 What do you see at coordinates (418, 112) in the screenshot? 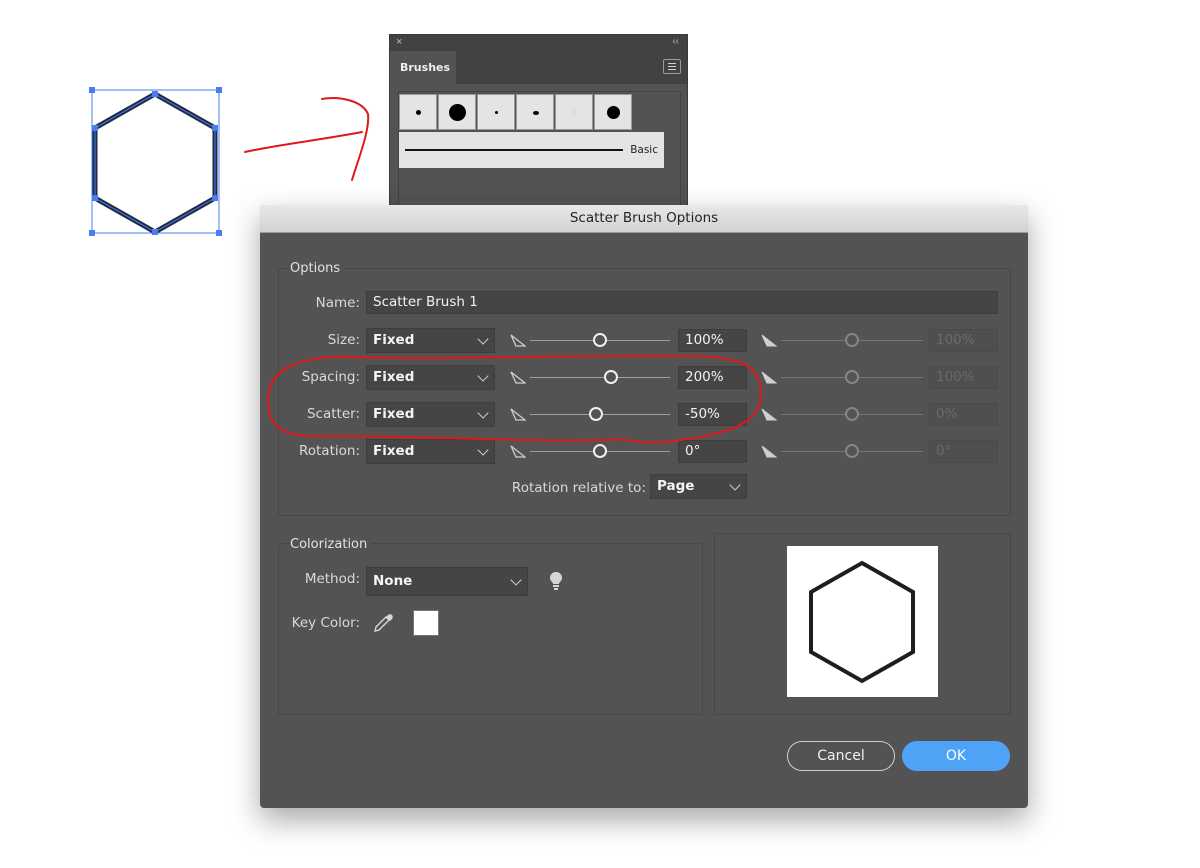
I see `brush-swatch-dot-small` at bounding box center [418, 112].